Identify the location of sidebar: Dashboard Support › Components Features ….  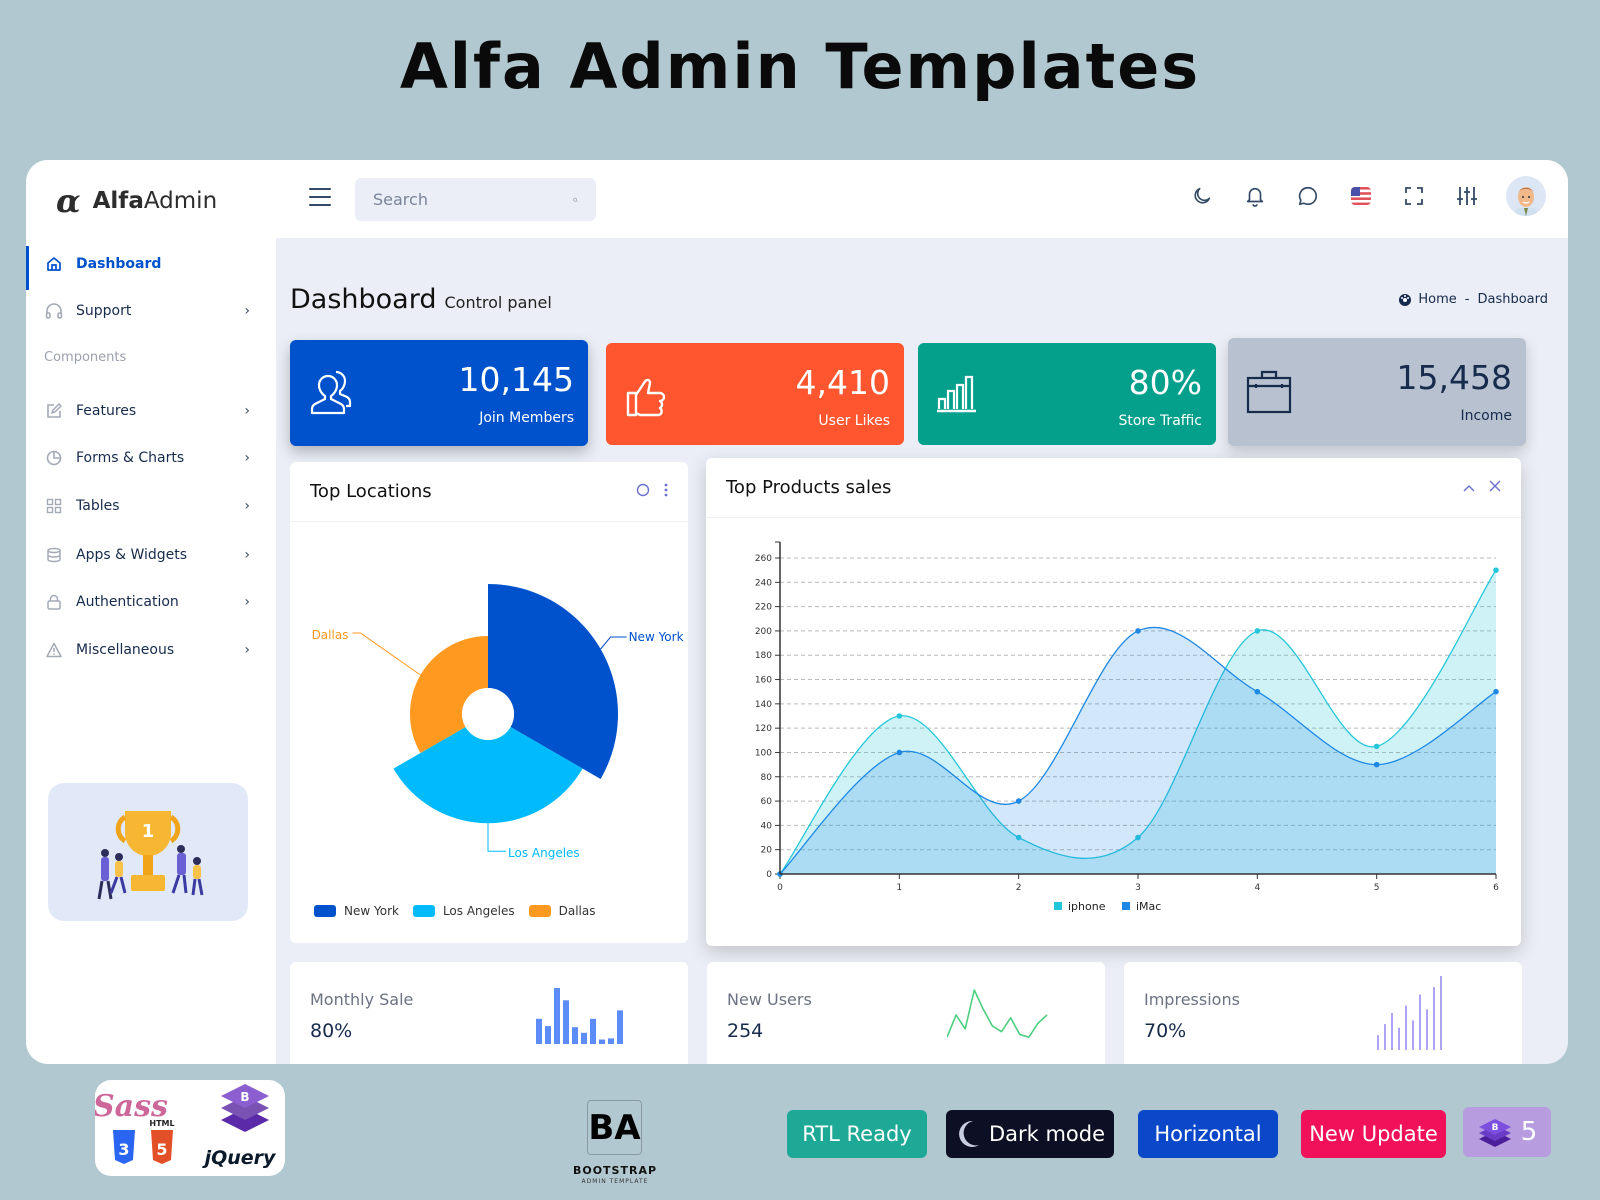
(151, 651).